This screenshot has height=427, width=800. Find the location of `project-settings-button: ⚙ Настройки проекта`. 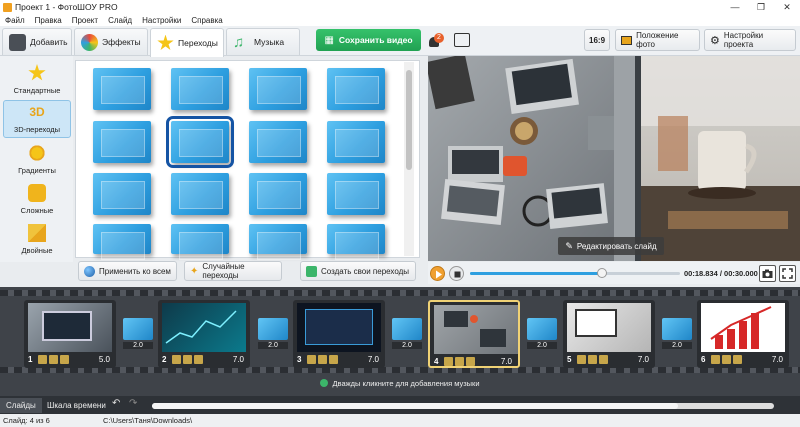

project-settings-button: ⚙ Настройки проекта is located at coordinates (750, 40).